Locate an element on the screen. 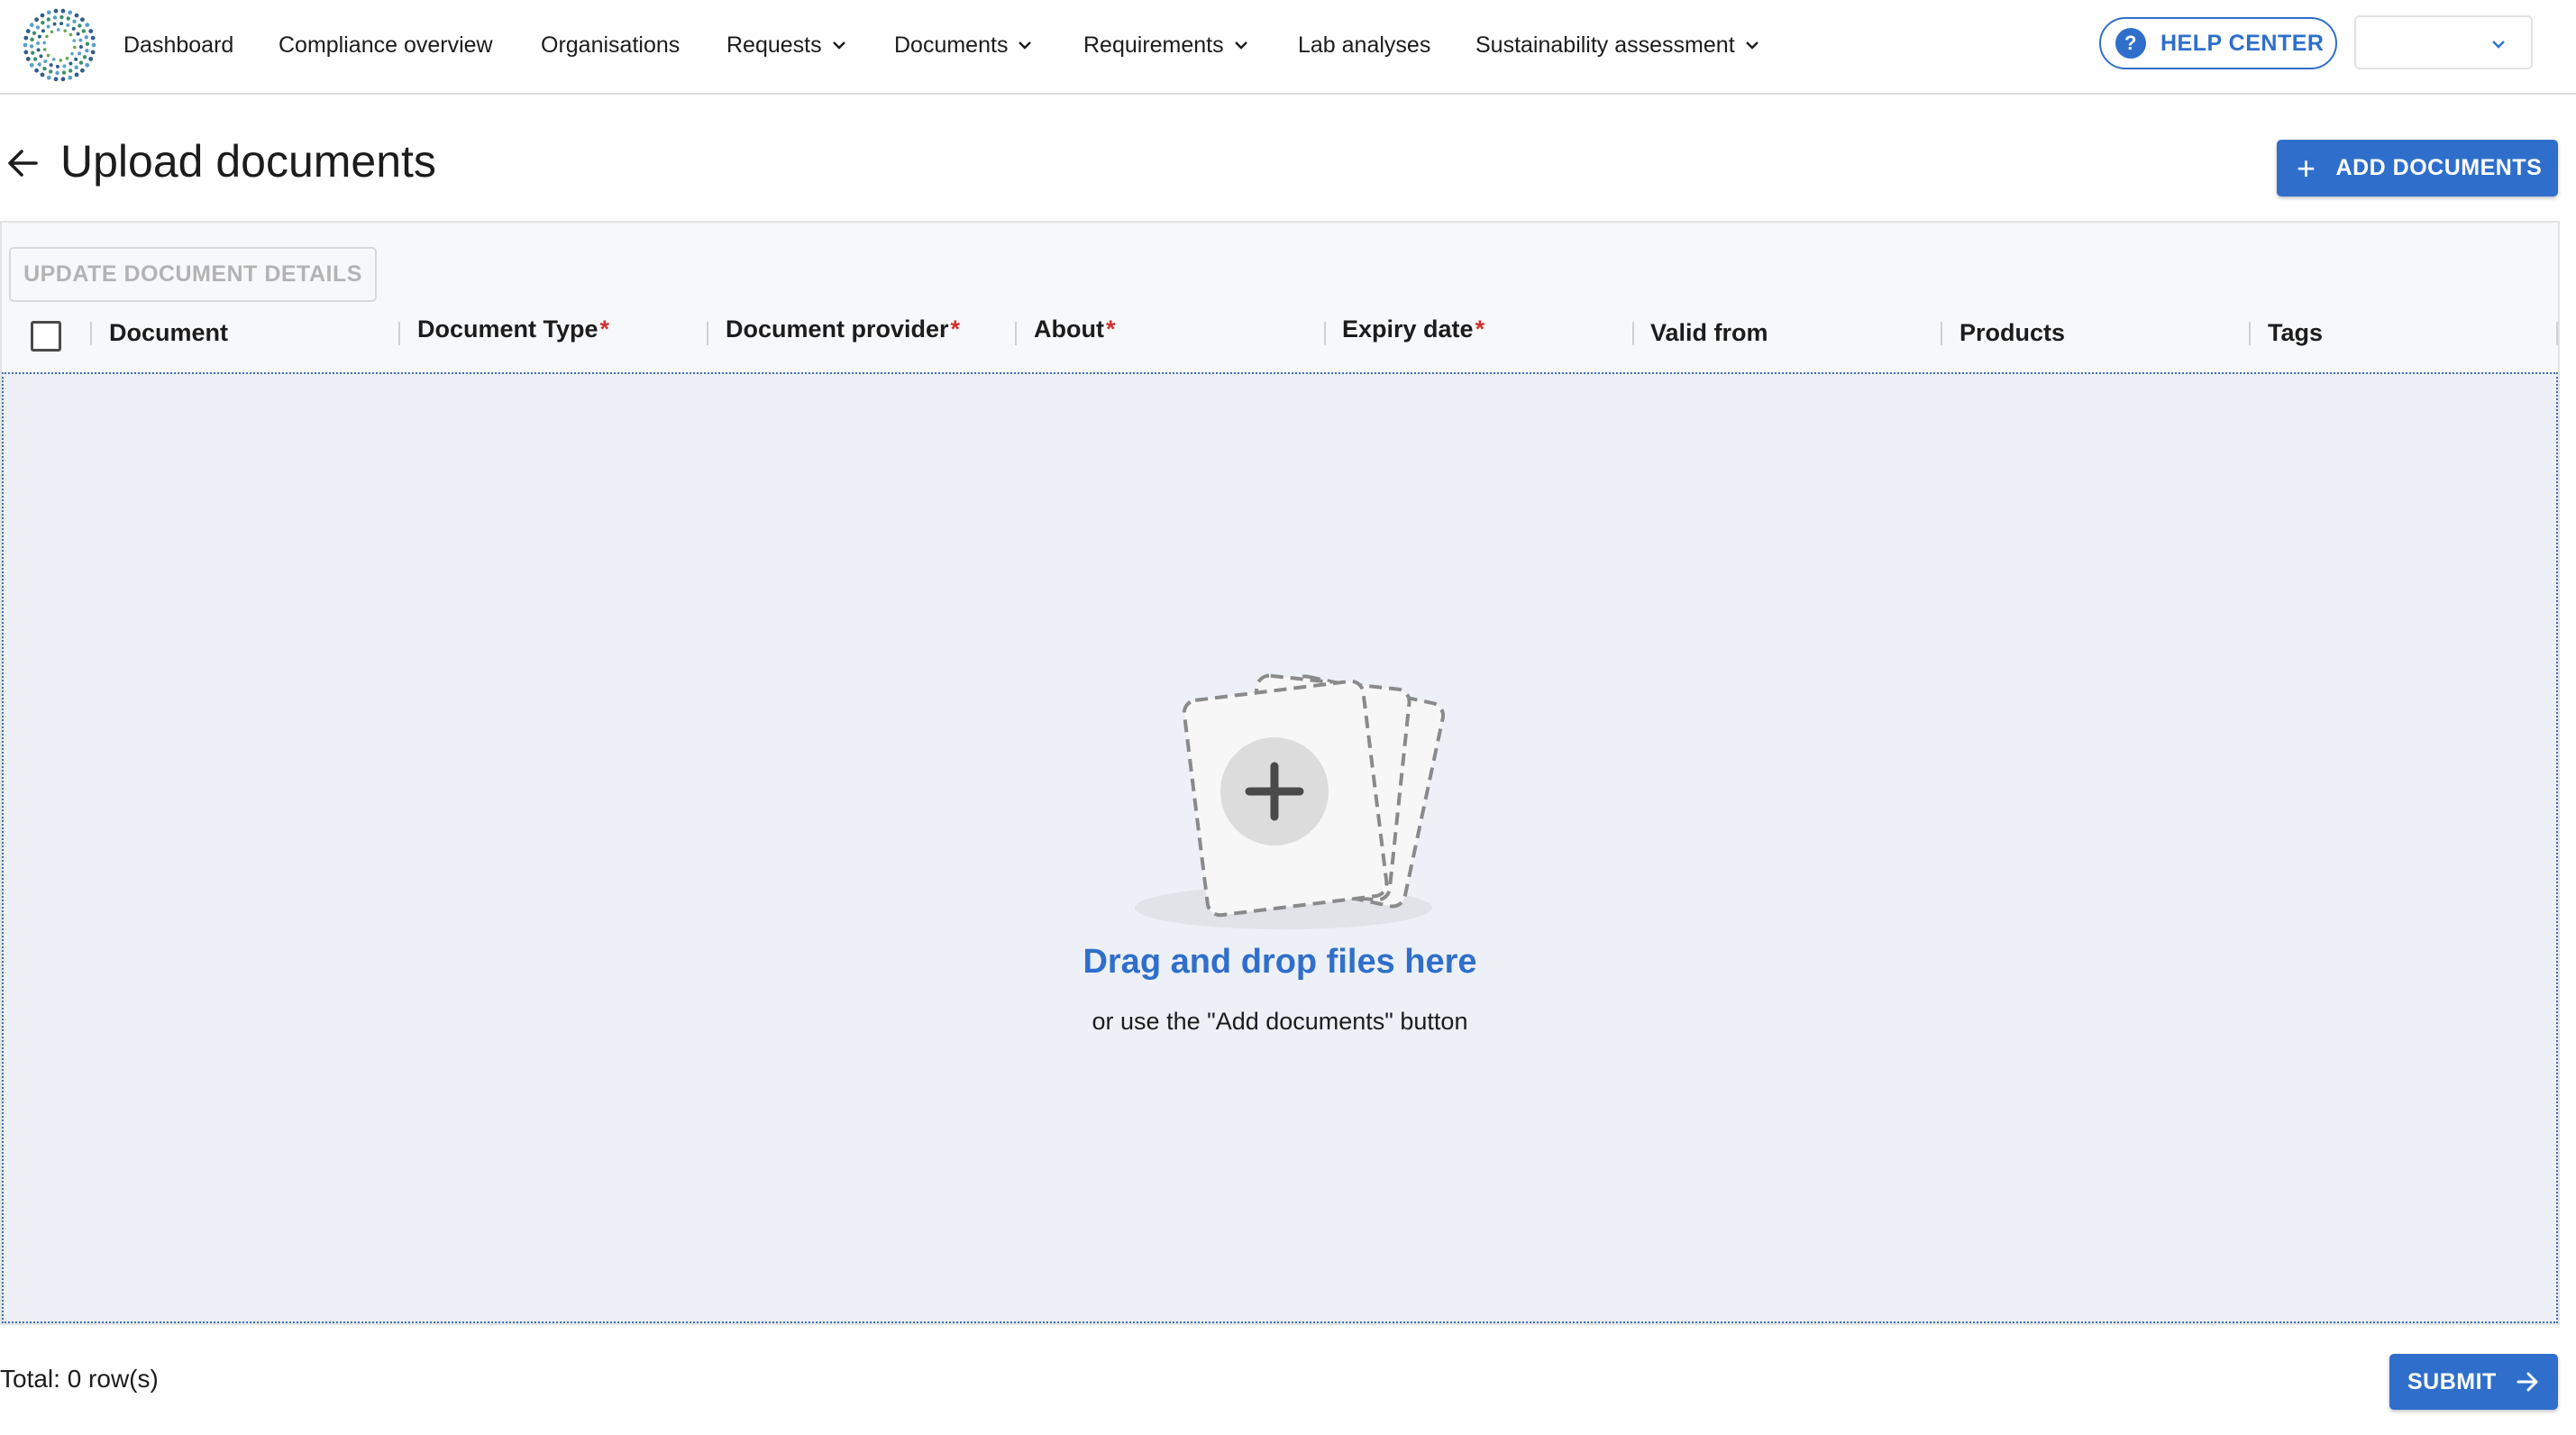 This screenshot has height=1435, width=2576. column-header-about: About * is located at coordinates (1075, 329).